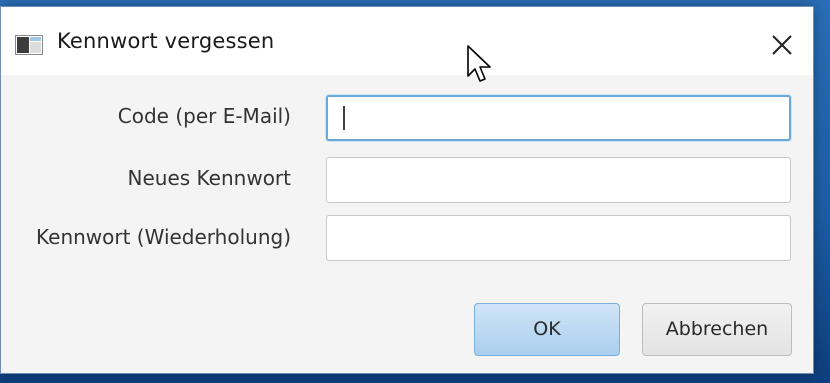 This screenshot has width=830, height=383. Describe the element at coordinates (558, 118) in the screenshot. I see `code-input` at that location.